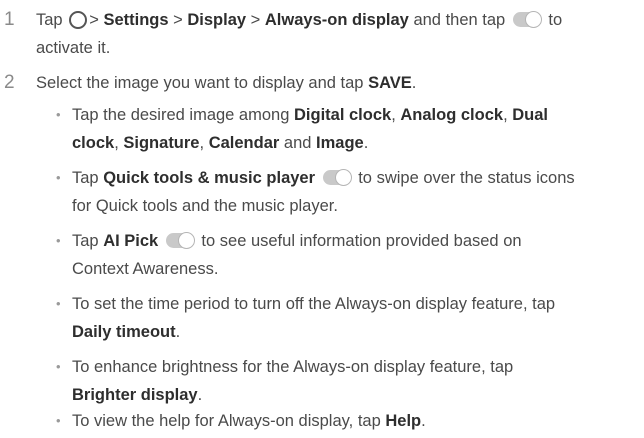  Describe the element at coordinates (390, 83) in the screenshot. I see `save-label: SAVE` at that location.